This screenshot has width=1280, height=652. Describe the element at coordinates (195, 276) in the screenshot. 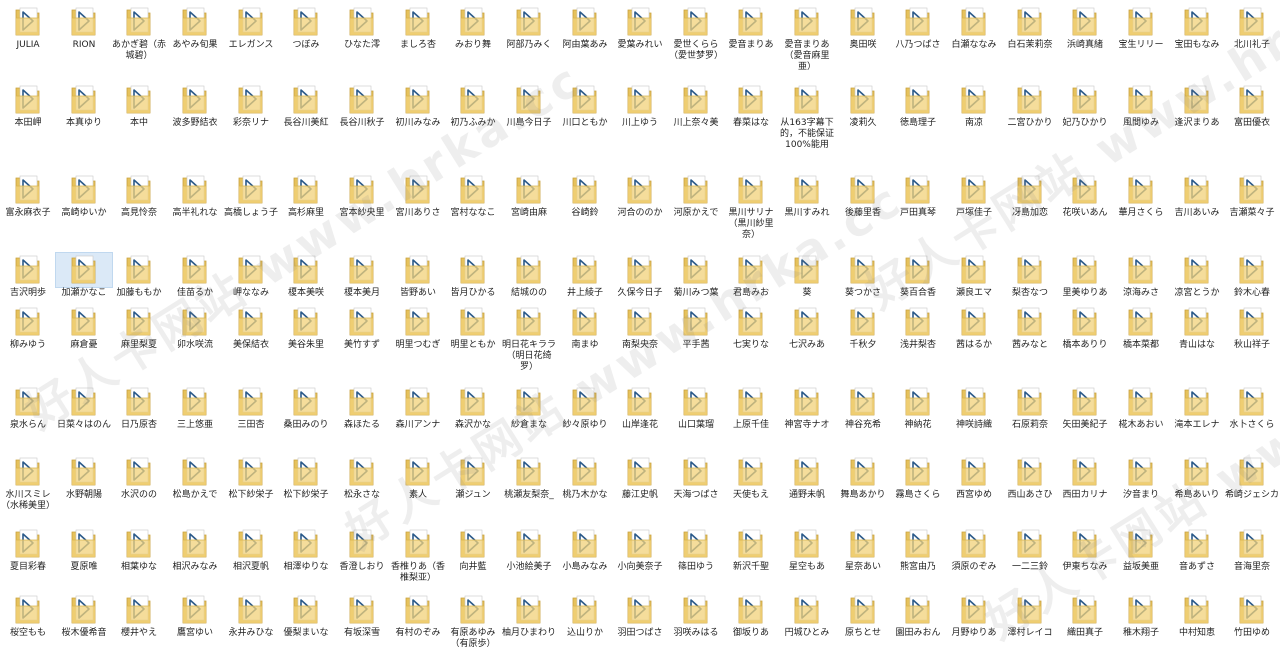

I see `folder-item: 佳苗るか` at that location.